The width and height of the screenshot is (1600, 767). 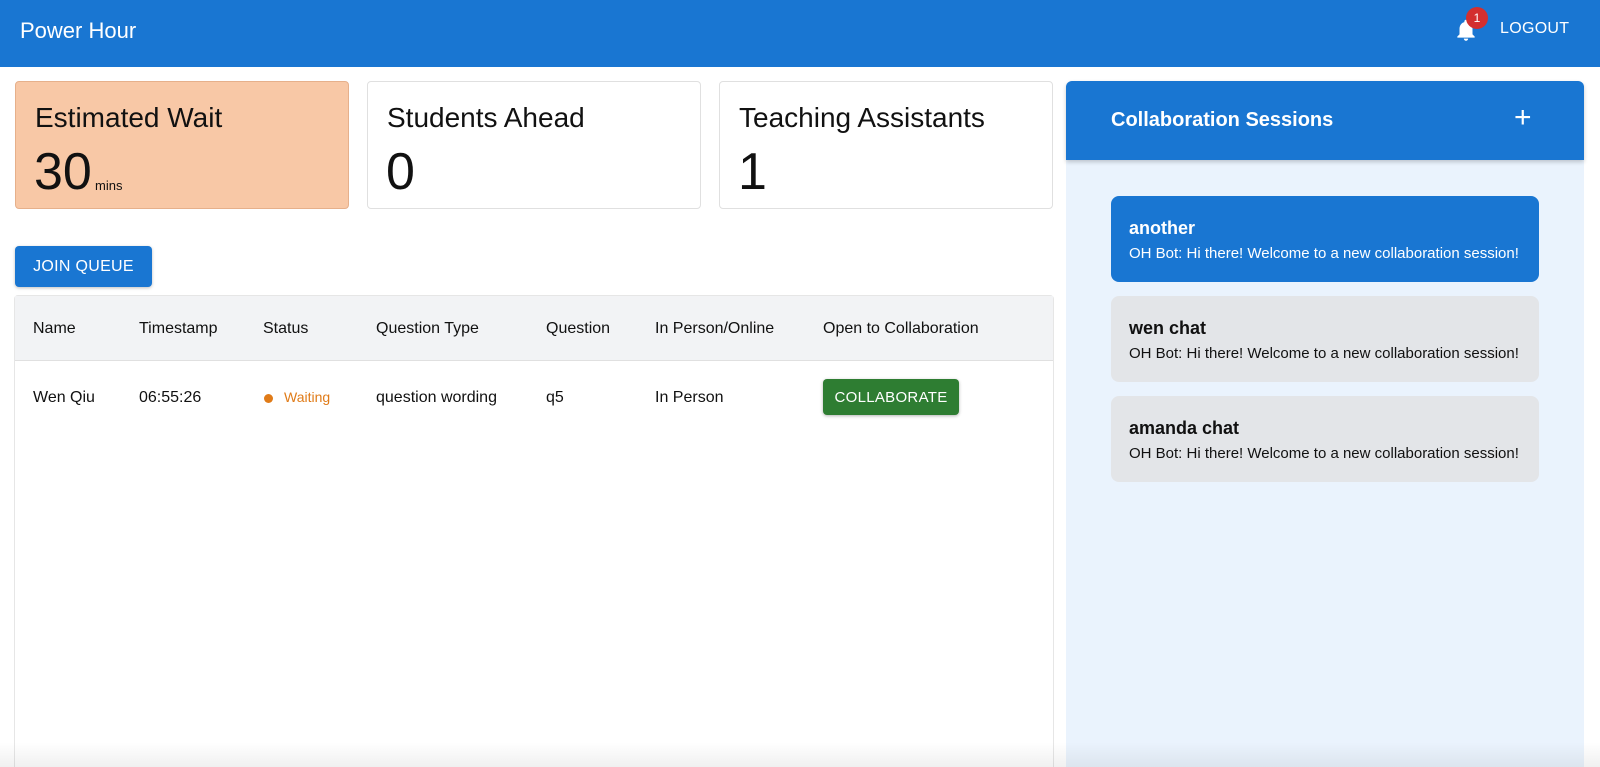 I want to click on cell-question: q5, so click(x=555, y=397).